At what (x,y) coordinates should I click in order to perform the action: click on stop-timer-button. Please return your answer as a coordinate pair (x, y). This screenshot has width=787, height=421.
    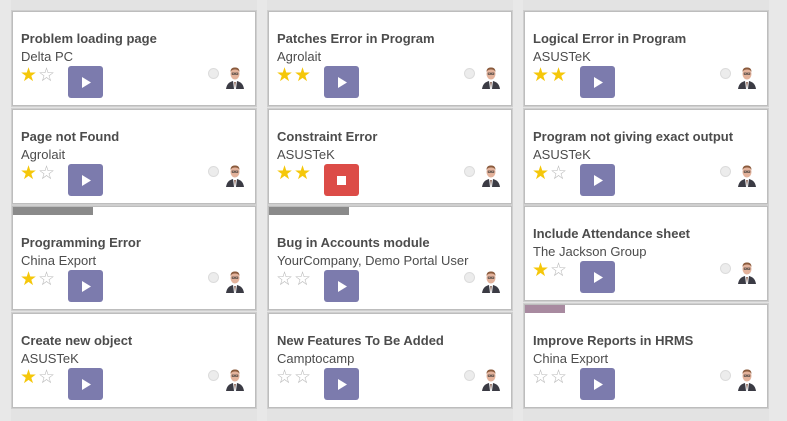
    Looking at the image, I should click on (341, 180).